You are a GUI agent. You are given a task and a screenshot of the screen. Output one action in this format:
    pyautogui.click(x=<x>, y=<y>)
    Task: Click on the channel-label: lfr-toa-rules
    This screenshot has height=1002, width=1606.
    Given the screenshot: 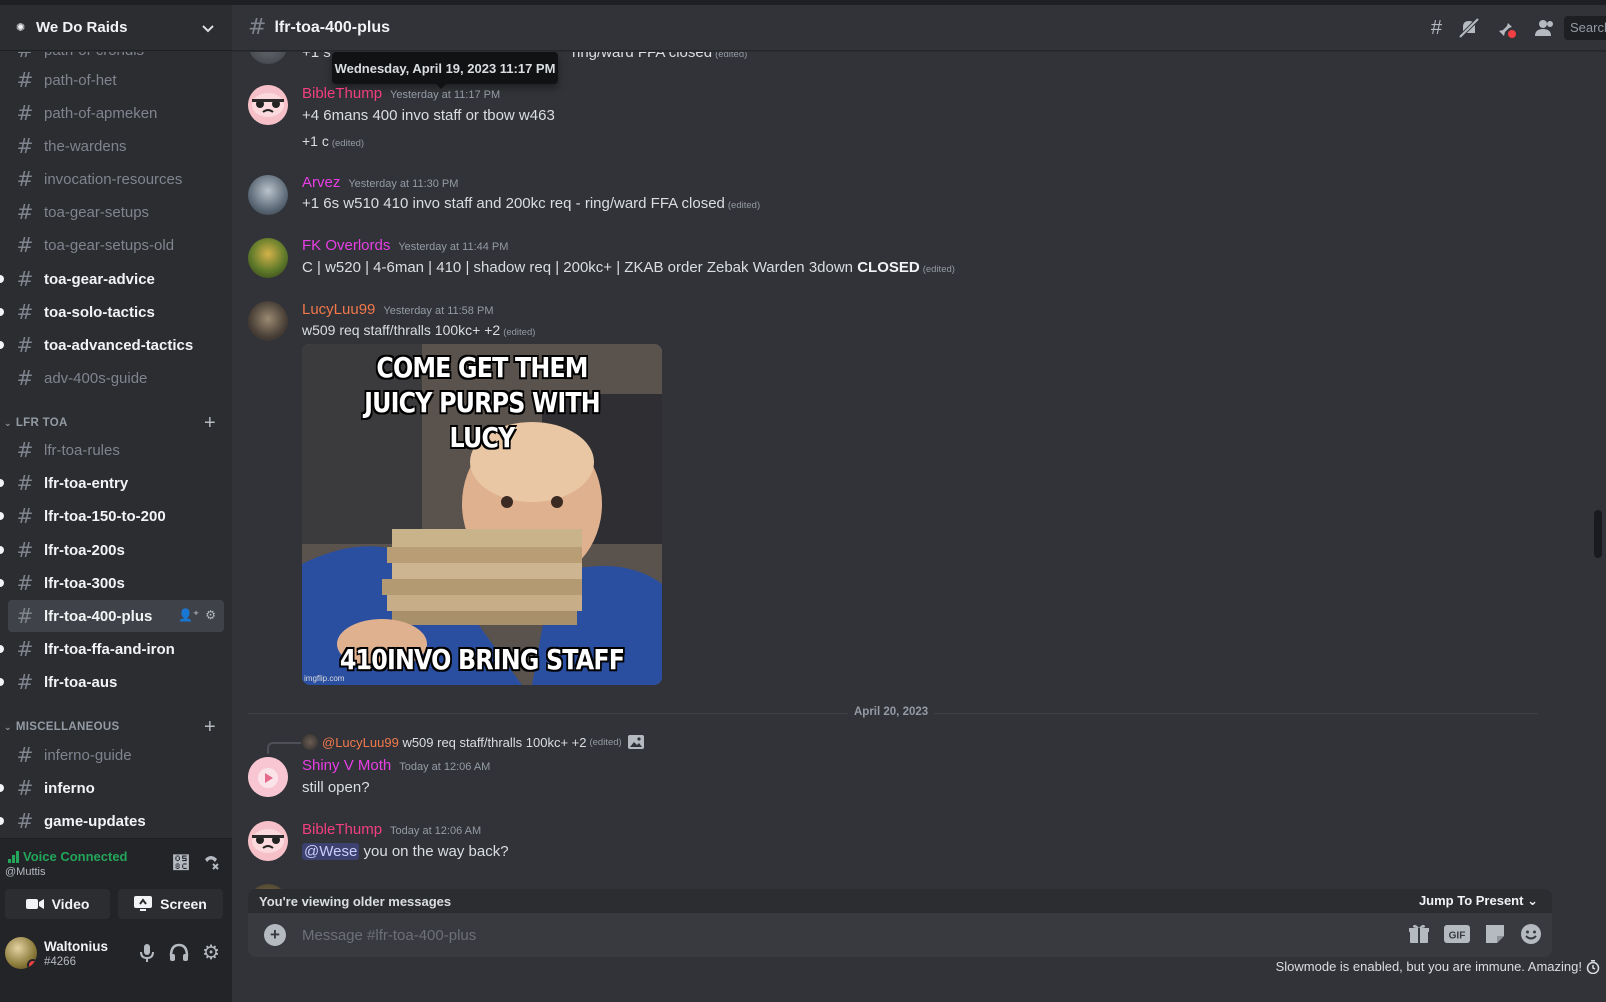 What is the action you would take?
    pyautogui.click(x=82, y=450)
    